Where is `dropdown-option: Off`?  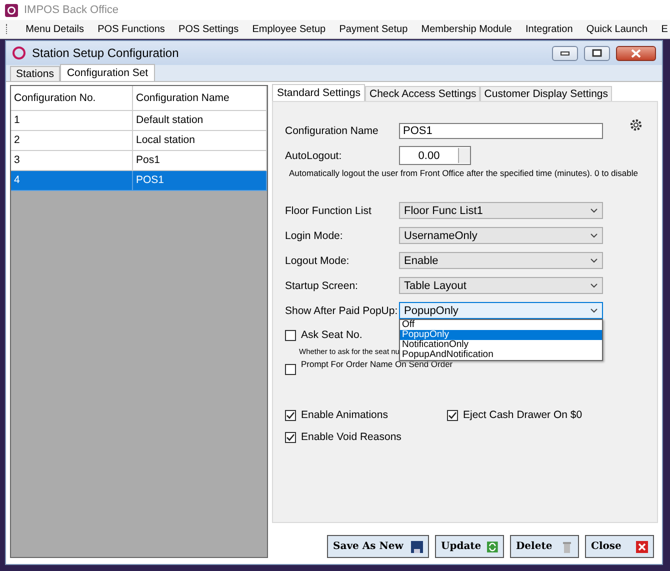 dropdown-option: Off is located at coordinates (501, 325).